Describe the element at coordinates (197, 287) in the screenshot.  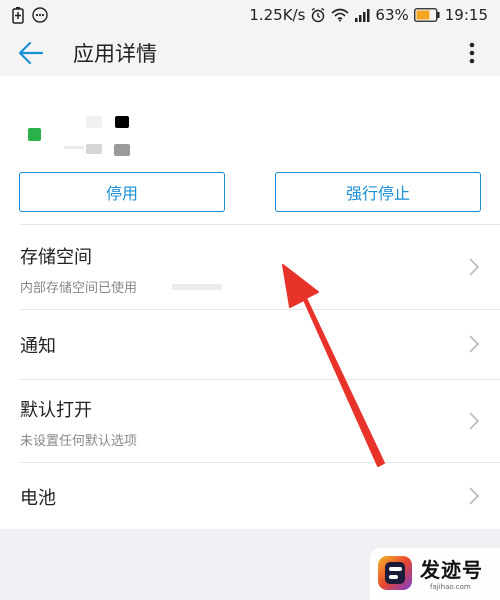
I see `storage-usage-obscured` at that location.